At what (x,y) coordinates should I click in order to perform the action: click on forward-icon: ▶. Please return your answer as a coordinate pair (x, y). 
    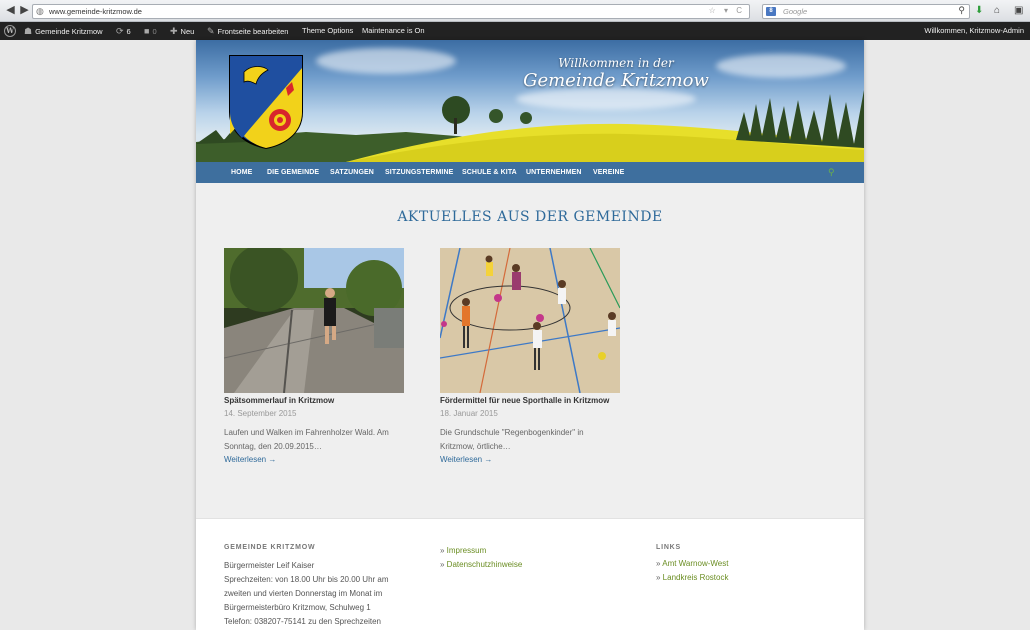
    Looking at the image, I should click on (24, 10).